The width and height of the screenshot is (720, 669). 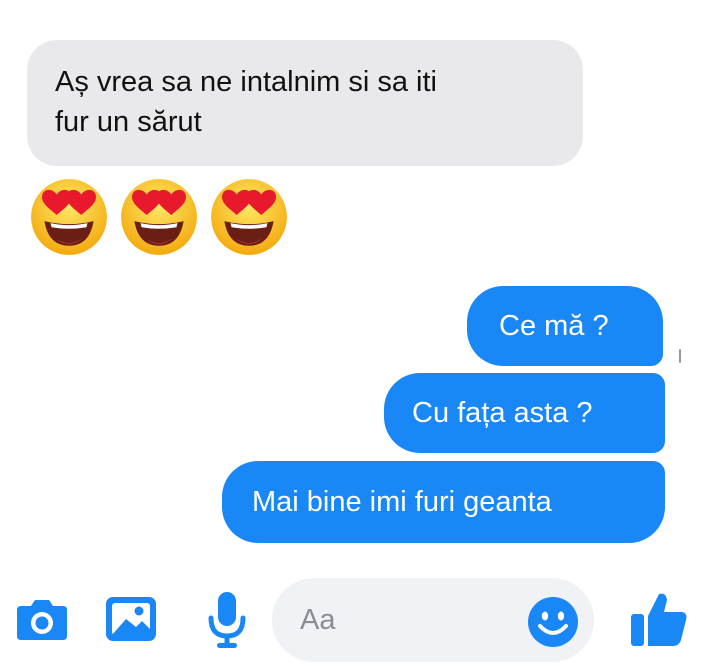 I want to click on composer-toolbar, so click(x=360, y=619).